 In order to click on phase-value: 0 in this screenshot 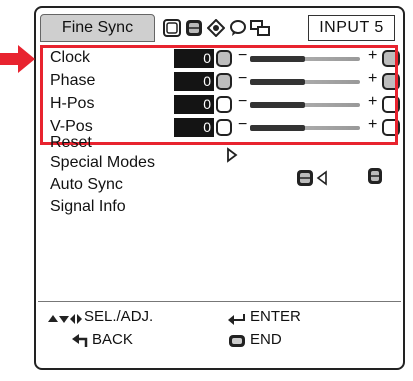, I will do `click(194, 81)`.